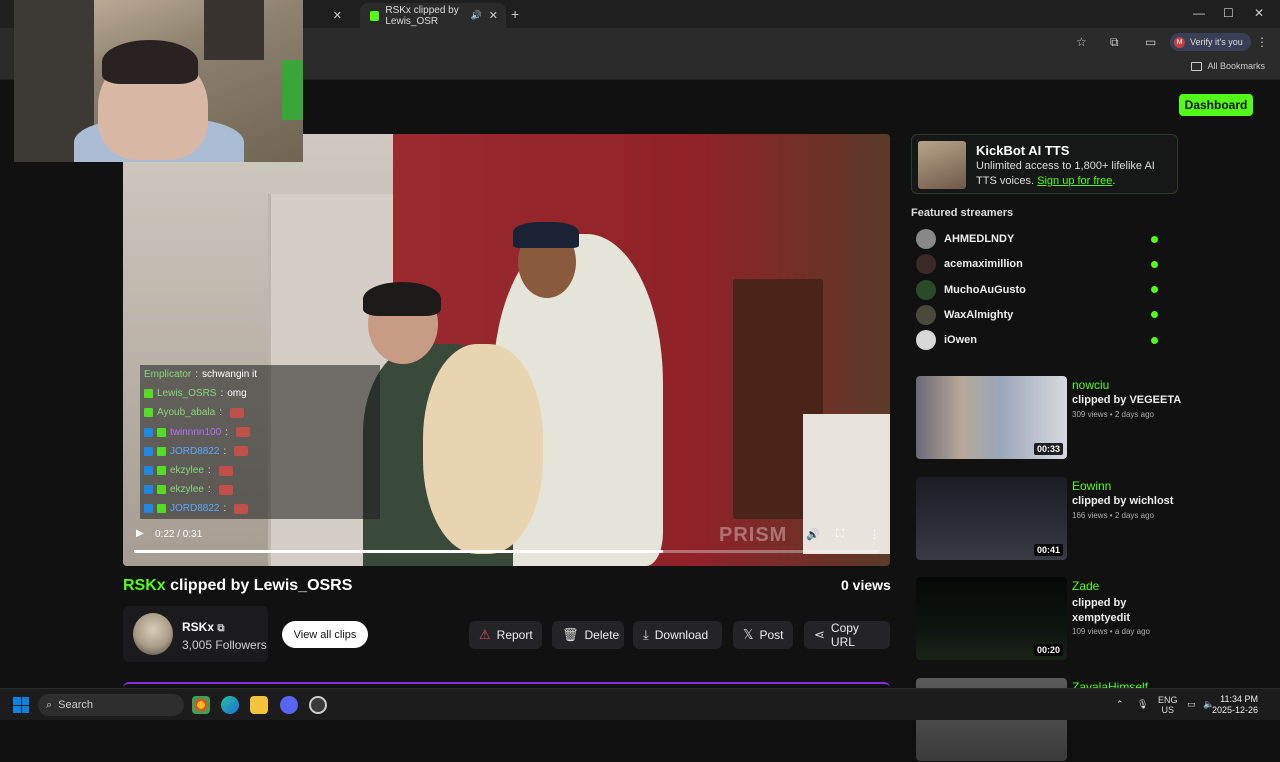 The width and height of the screenshot is (1280, 762). Describe the element at coordinates (991, 417) in the screenshot. I see `clip-thumbnail: 00:33` at that location.